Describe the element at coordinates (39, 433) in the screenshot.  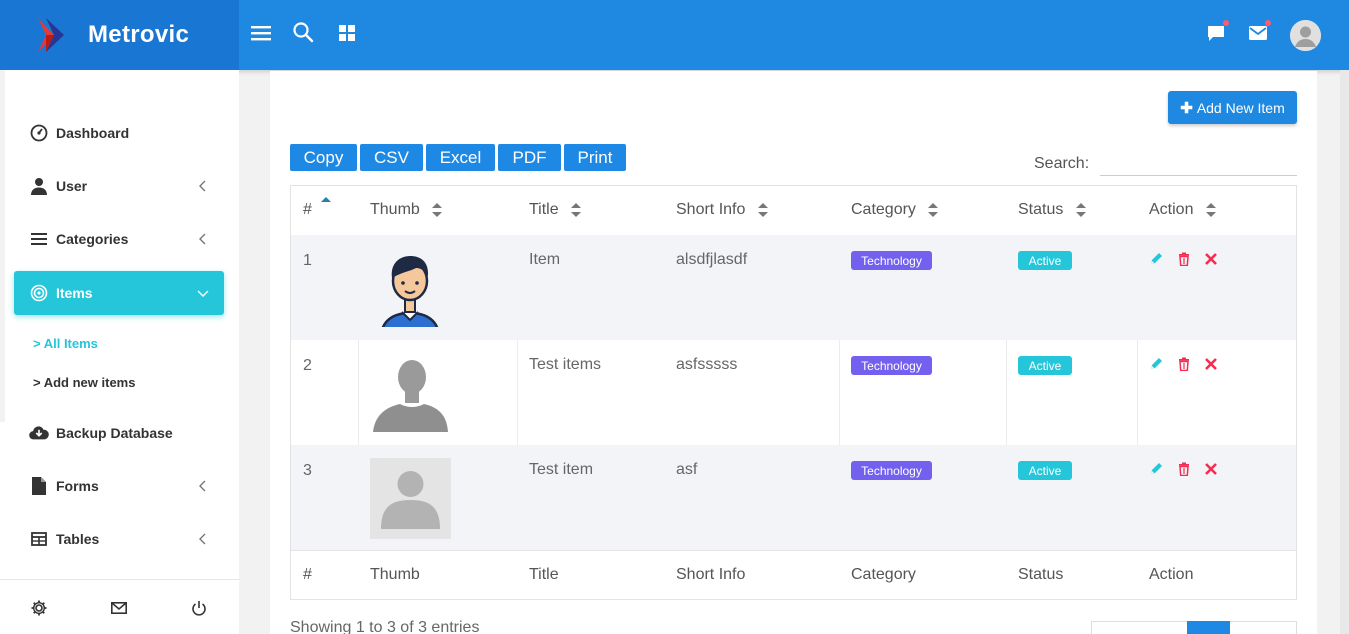
I see `cloud-download-icon` at that location.